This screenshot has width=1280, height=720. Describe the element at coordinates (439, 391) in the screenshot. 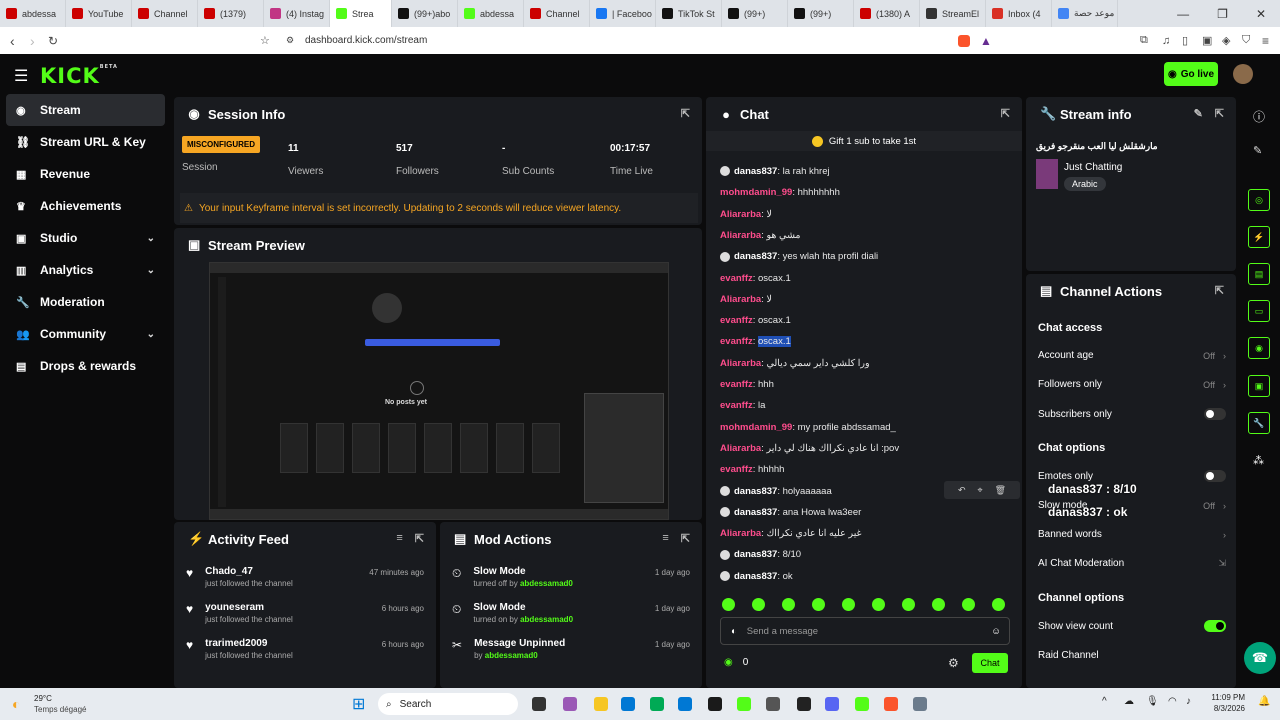

I see `stream-preview-video: No posts yet` at that location.